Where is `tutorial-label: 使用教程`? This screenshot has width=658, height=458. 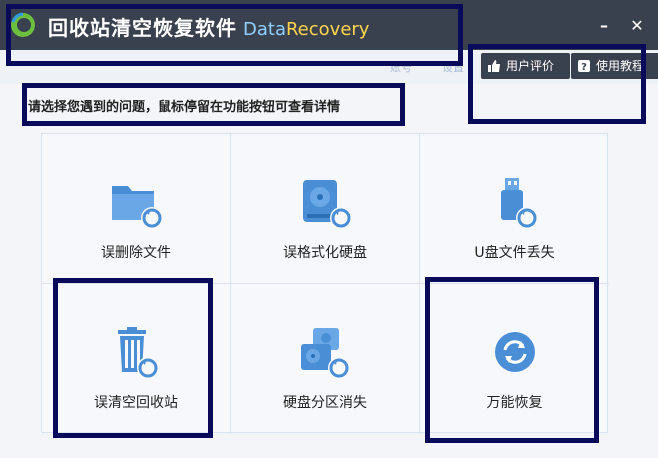
tutorial-label: 使用教程 is located at coordinates (620, 66).